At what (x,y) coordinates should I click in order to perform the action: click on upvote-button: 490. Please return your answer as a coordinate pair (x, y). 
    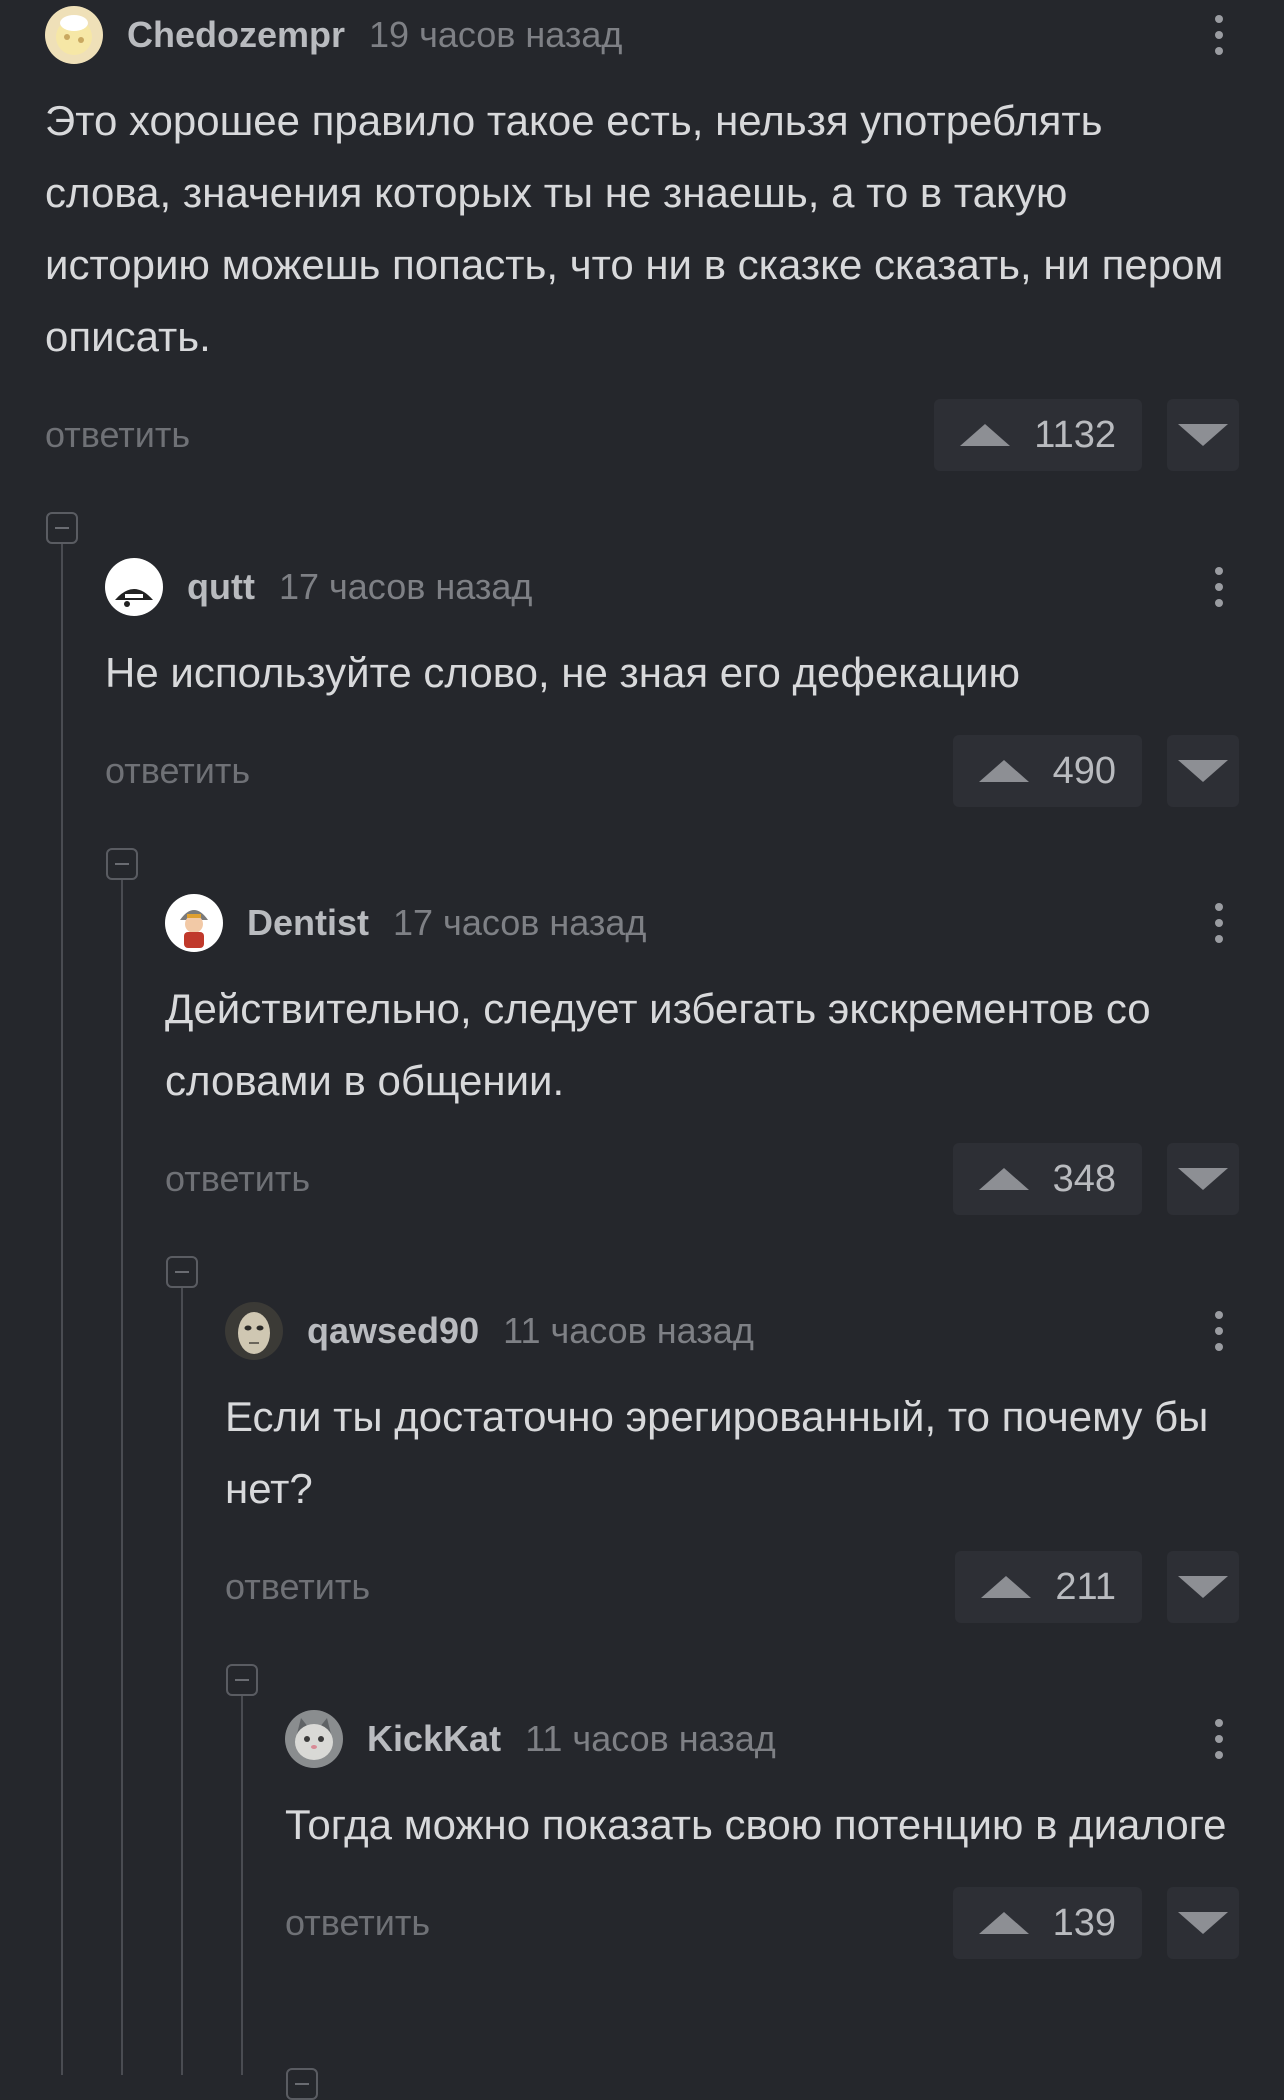
    Looking at the image, I should click on (1047, 771).